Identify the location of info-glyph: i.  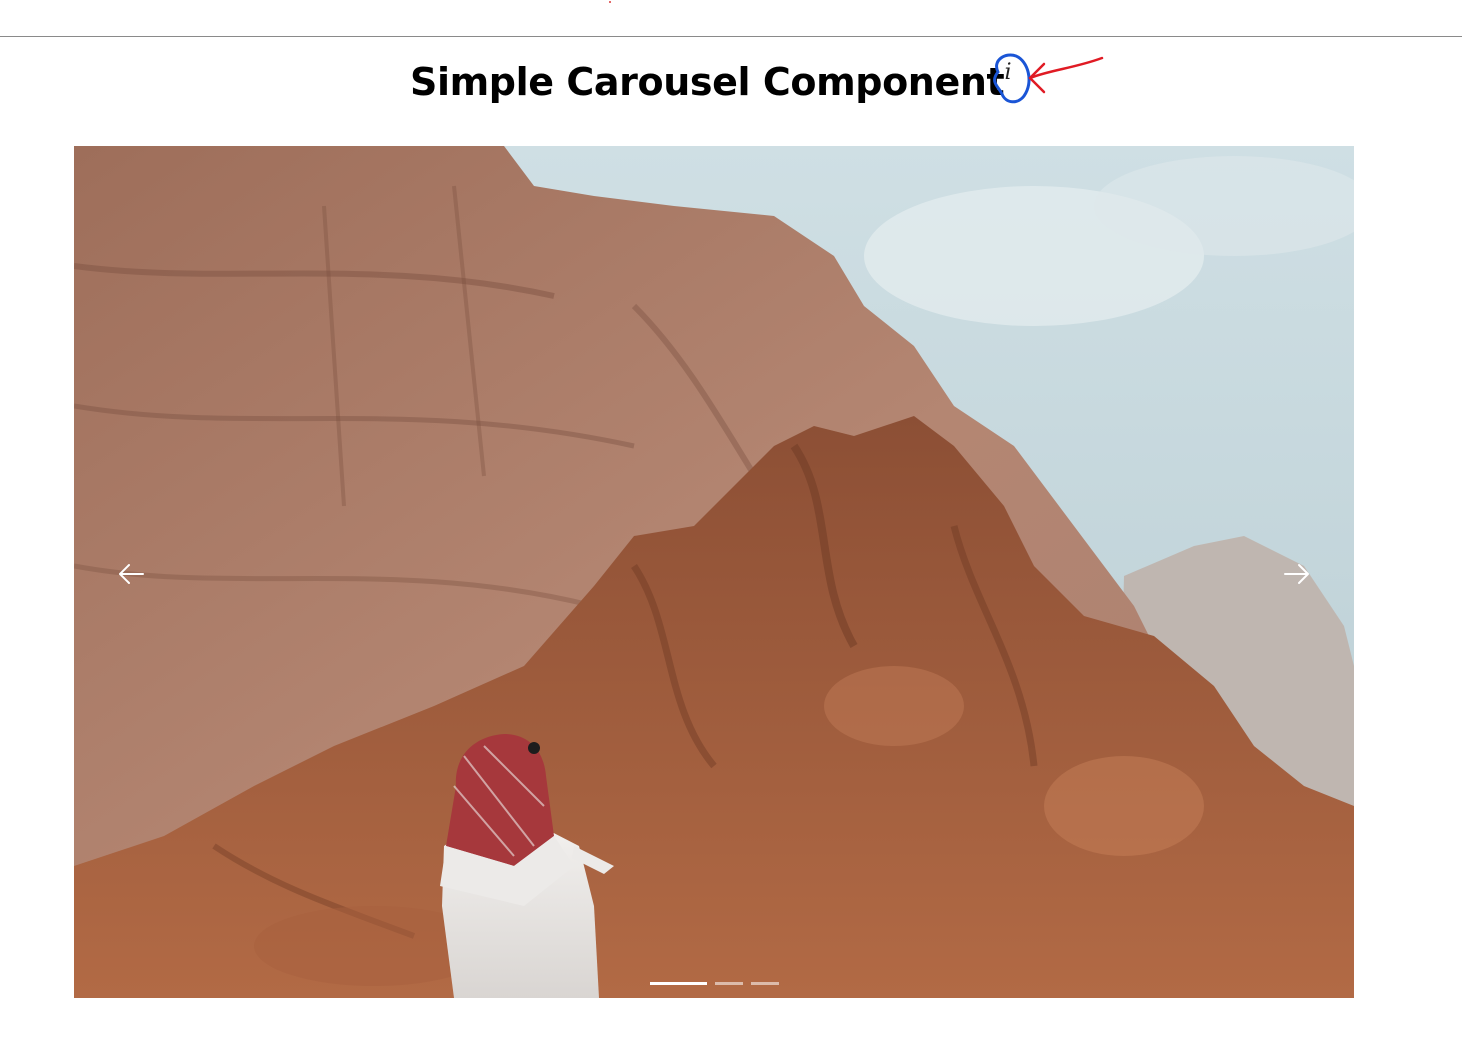
(1008, 72).